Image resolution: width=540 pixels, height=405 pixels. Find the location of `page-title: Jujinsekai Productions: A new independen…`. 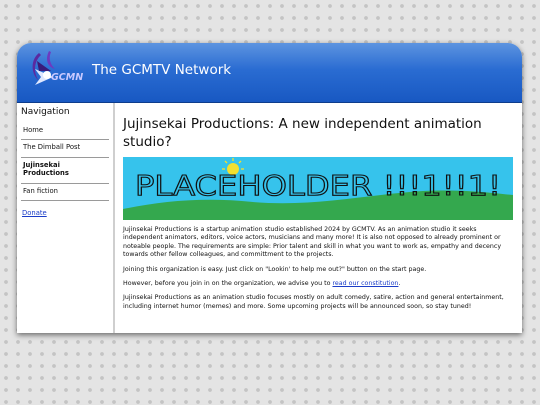

page-title: Jujinsekai Productions: A new independen… is located at coordinates (302, 133).